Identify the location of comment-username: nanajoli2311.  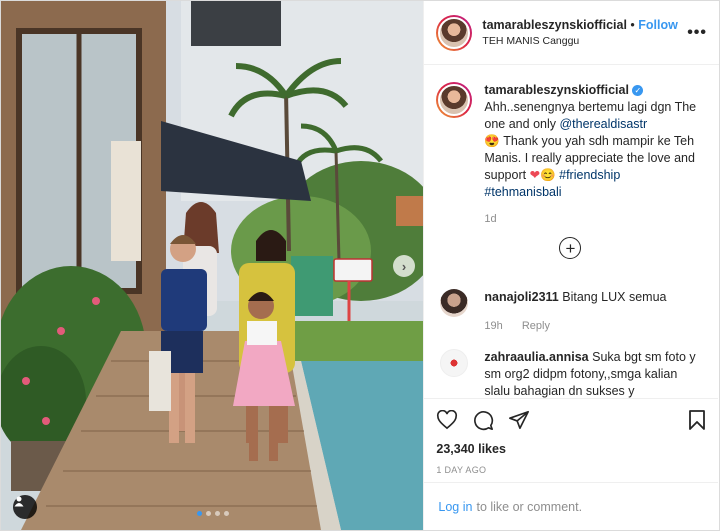
(521, 297).